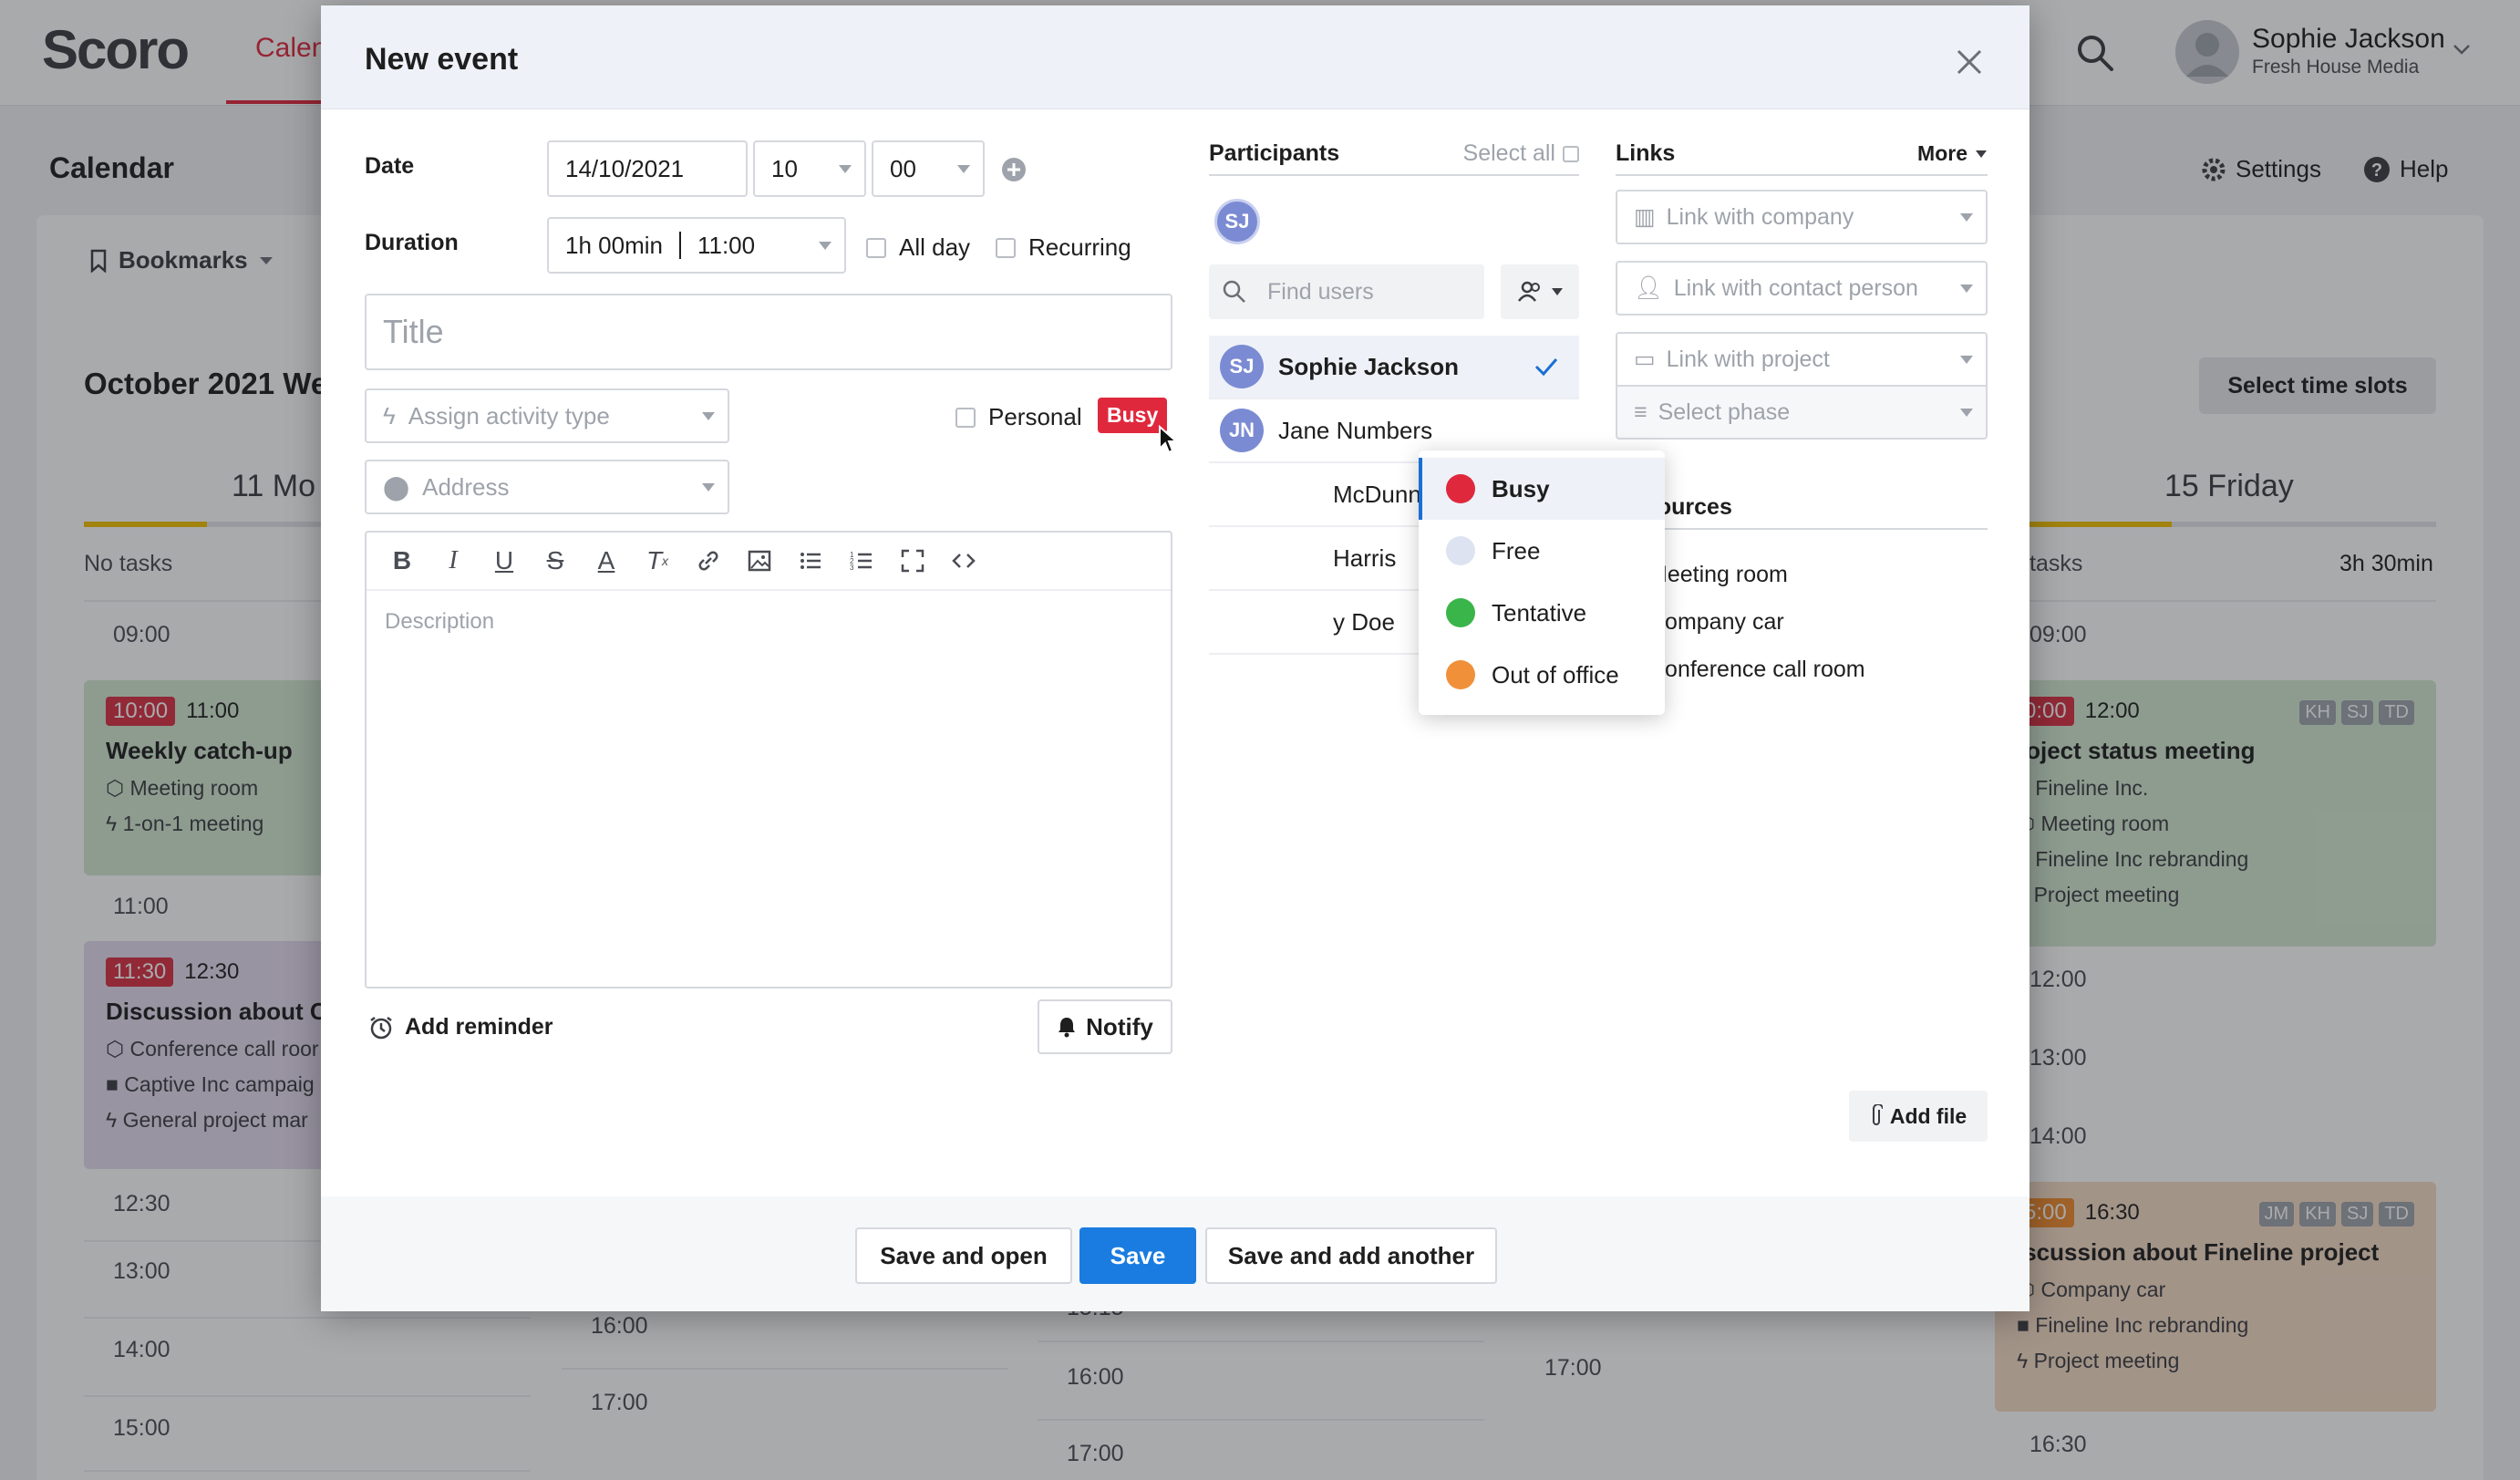 This screenshot has height=1480, width=2520. I want to click on participant-name: McDunn, so click(1377, 494).